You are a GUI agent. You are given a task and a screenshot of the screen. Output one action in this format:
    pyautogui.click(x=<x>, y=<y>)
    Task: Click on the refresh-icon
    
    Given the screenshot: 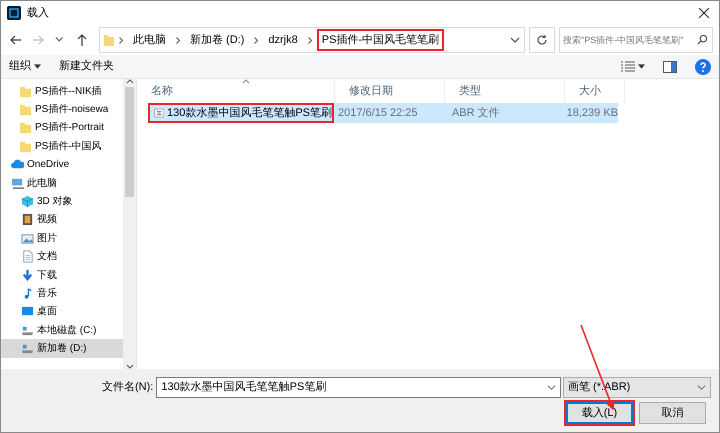 What is the action you would take?
    pyautogui.click(x=542, y=40)
    